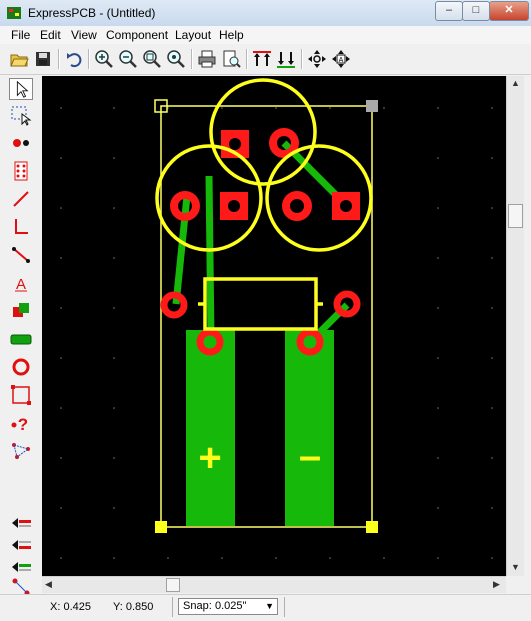  Describe the element at coordinates (265, 13) in the screenshot. I see `title-bar: ExpressPCB - (Untitled) – □ ✕` at that location.